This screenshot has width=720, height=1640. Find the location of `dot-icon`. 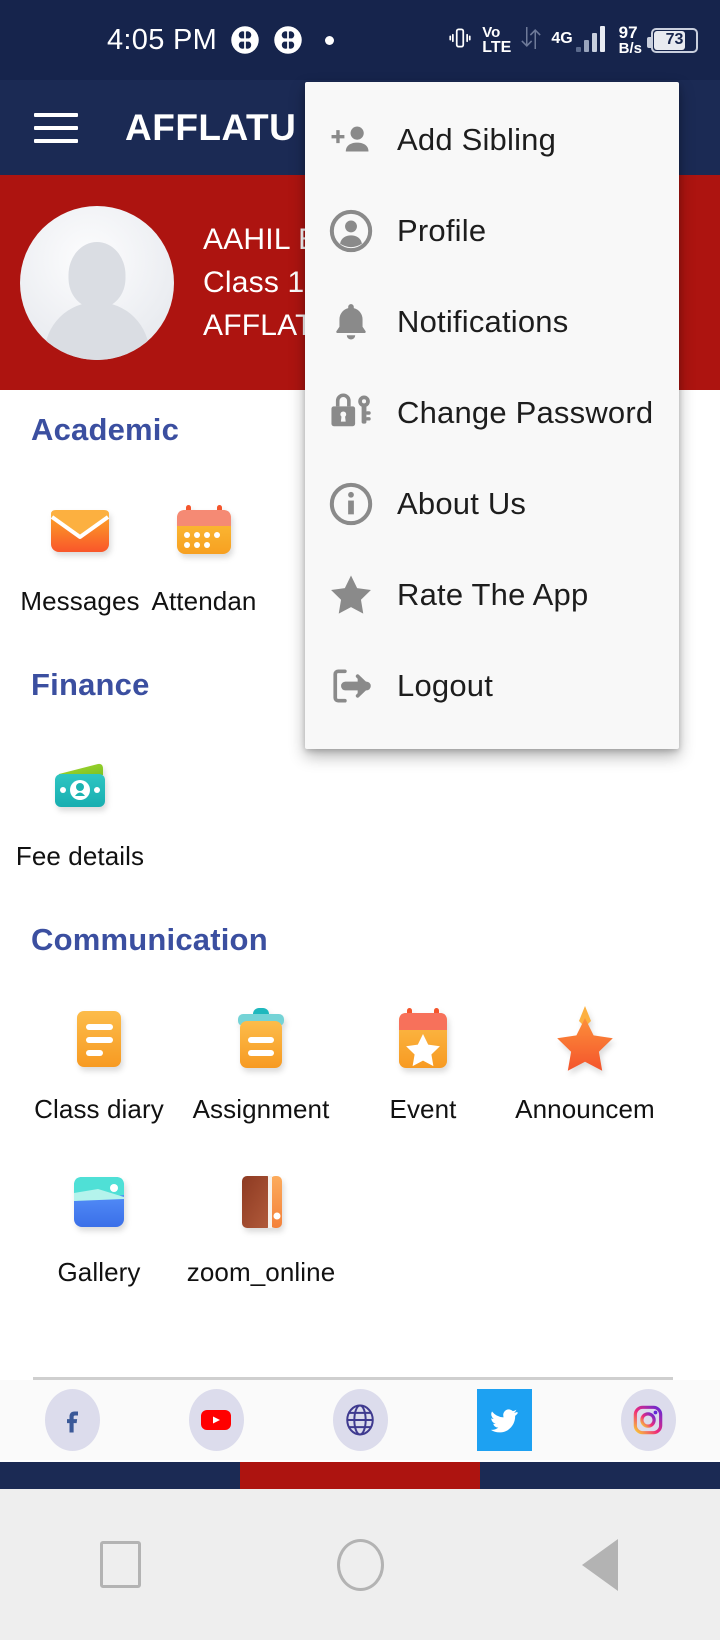

dot-icon is located at coordinates (330, 40).